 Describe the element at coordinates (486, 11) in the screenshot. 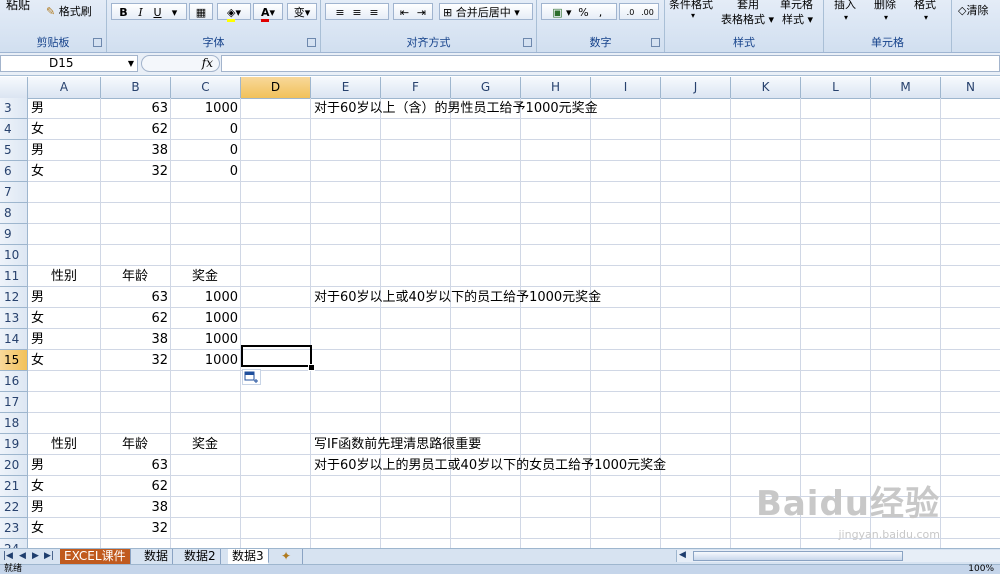

I see `merge-center-button: ⊞ 合并后居中 ▾` at that location.